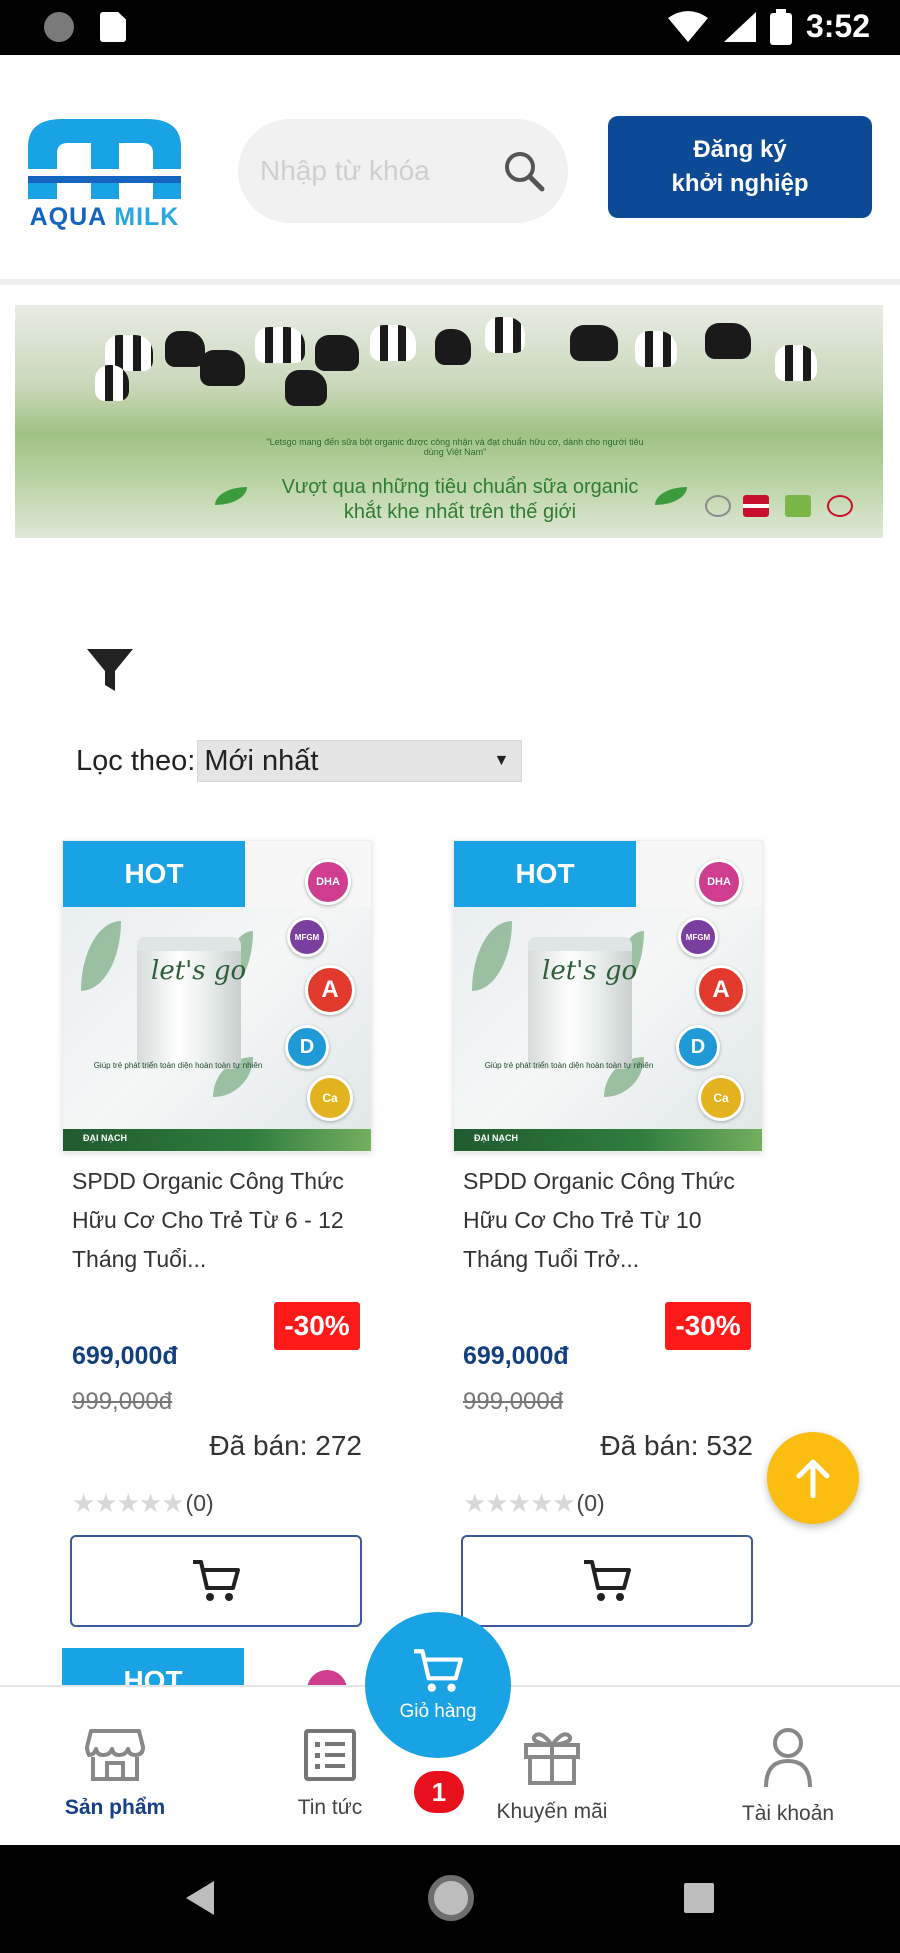 This screenshot has width=900, height=1953. What do you see at coordinates (687, 26) in the screenshot?
I see `wifi-icon` at bounding box center [687, 26].